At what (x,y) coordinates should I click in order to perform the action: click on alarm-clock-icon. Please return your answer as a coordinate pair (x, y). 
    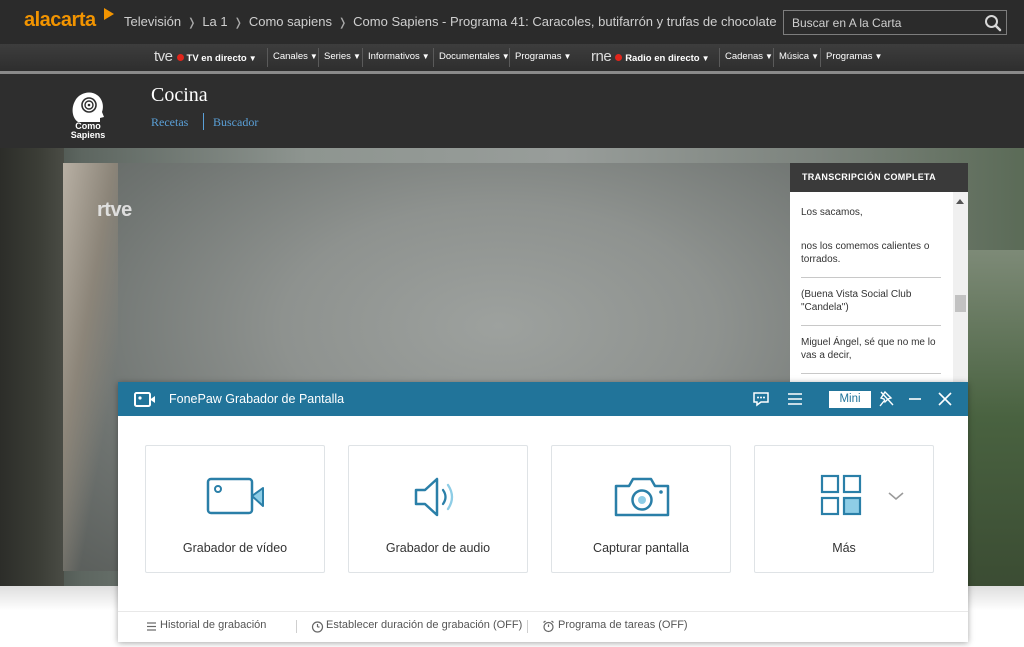
    Looking at the image, I should click on (548, 626).